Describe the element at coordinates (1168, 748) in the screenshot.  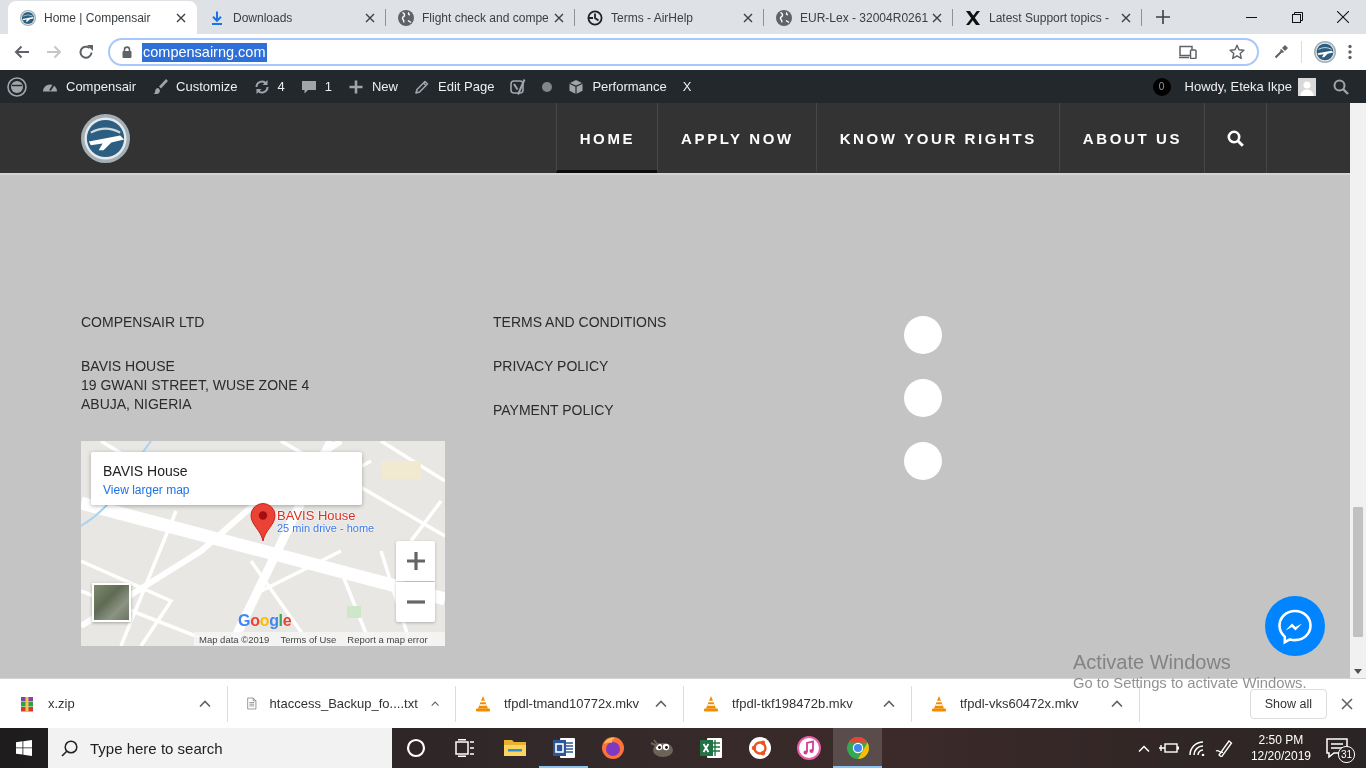
I see `battery-plug-icon` at that location.